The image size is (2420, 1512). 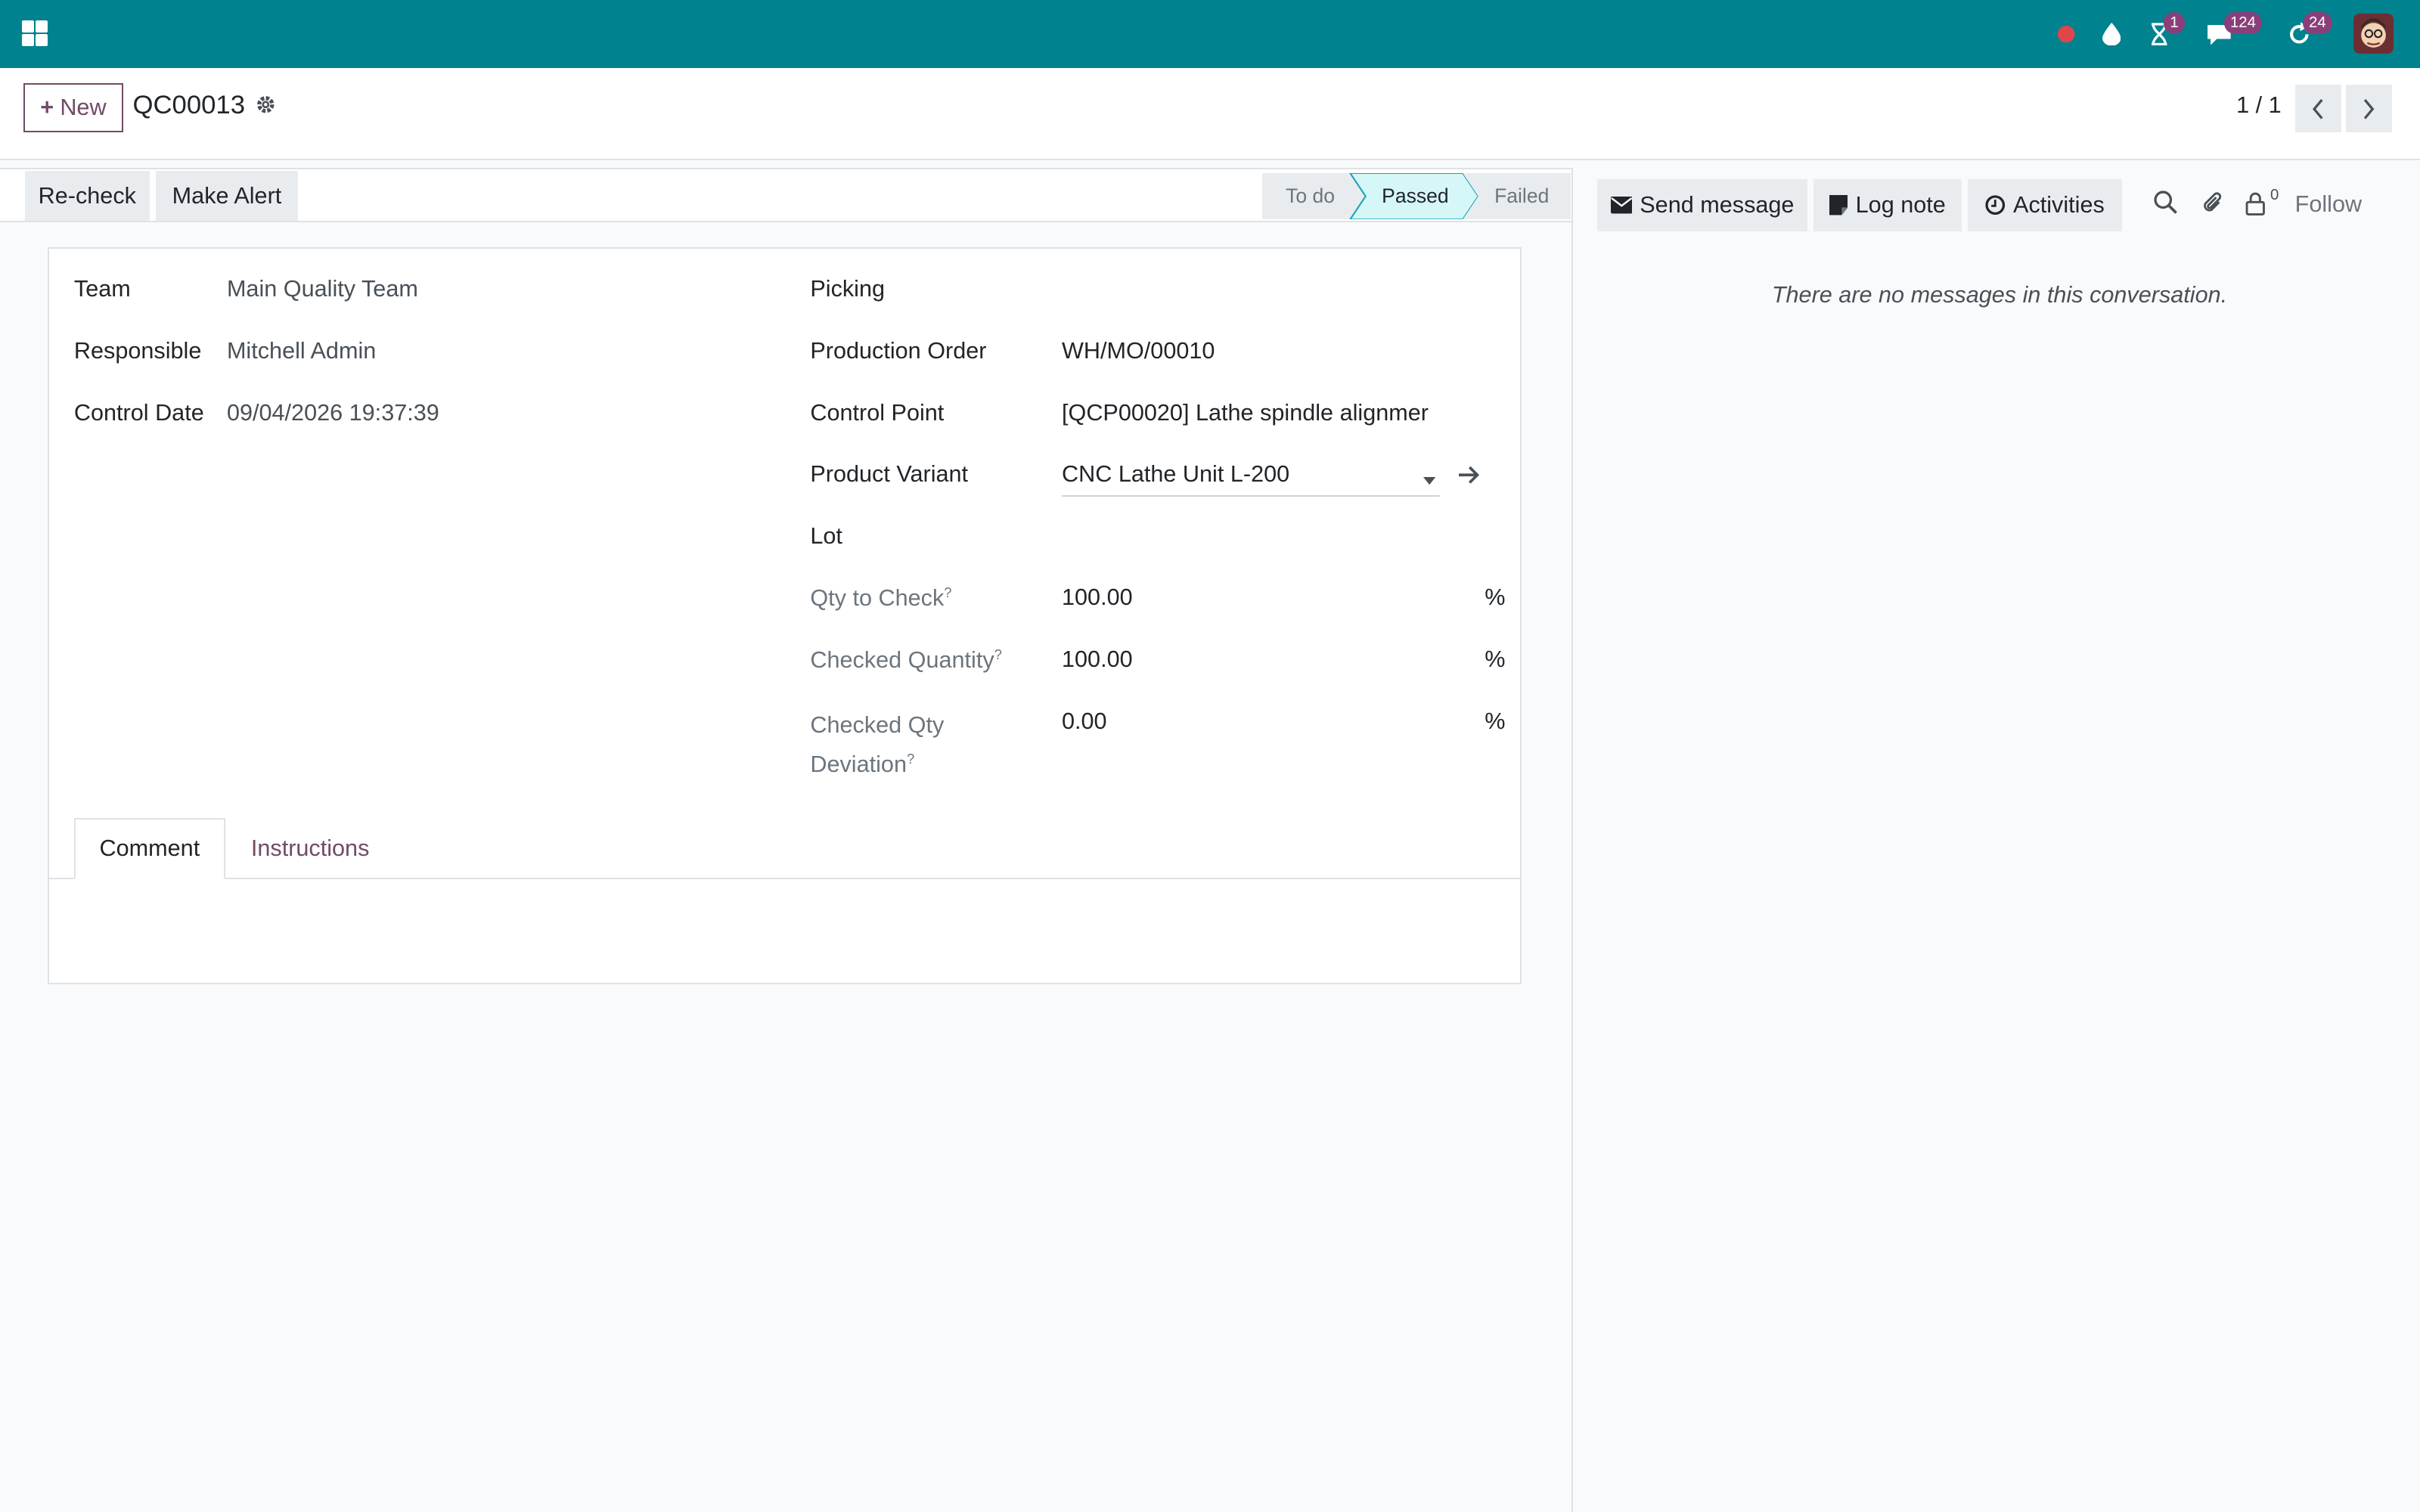 What do you see at coordinates (1495, 721) in the screenshot?
I see `checked-qty-deviation-unit: %` at bounding box center [1495, 721].